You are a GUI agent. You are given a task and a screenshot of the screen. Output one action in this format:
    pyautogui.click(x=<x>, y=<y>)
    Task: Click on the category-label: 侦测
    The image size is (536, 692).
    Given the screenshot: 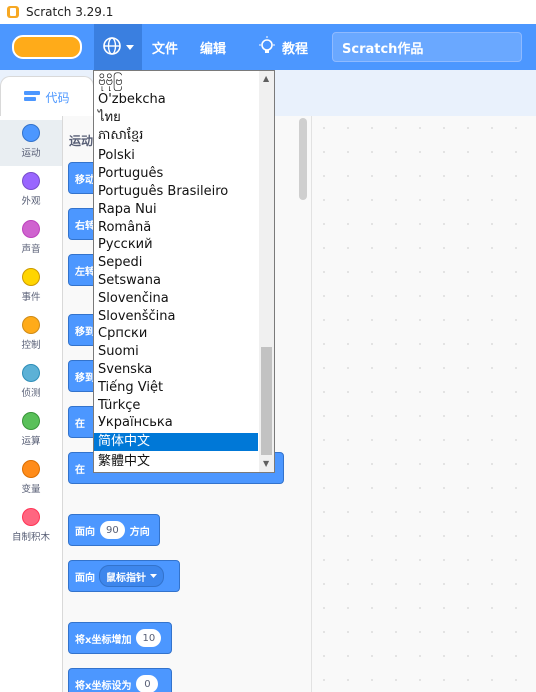 What is the action you would take?
    pyautogui.click(x=31, y=393)
    